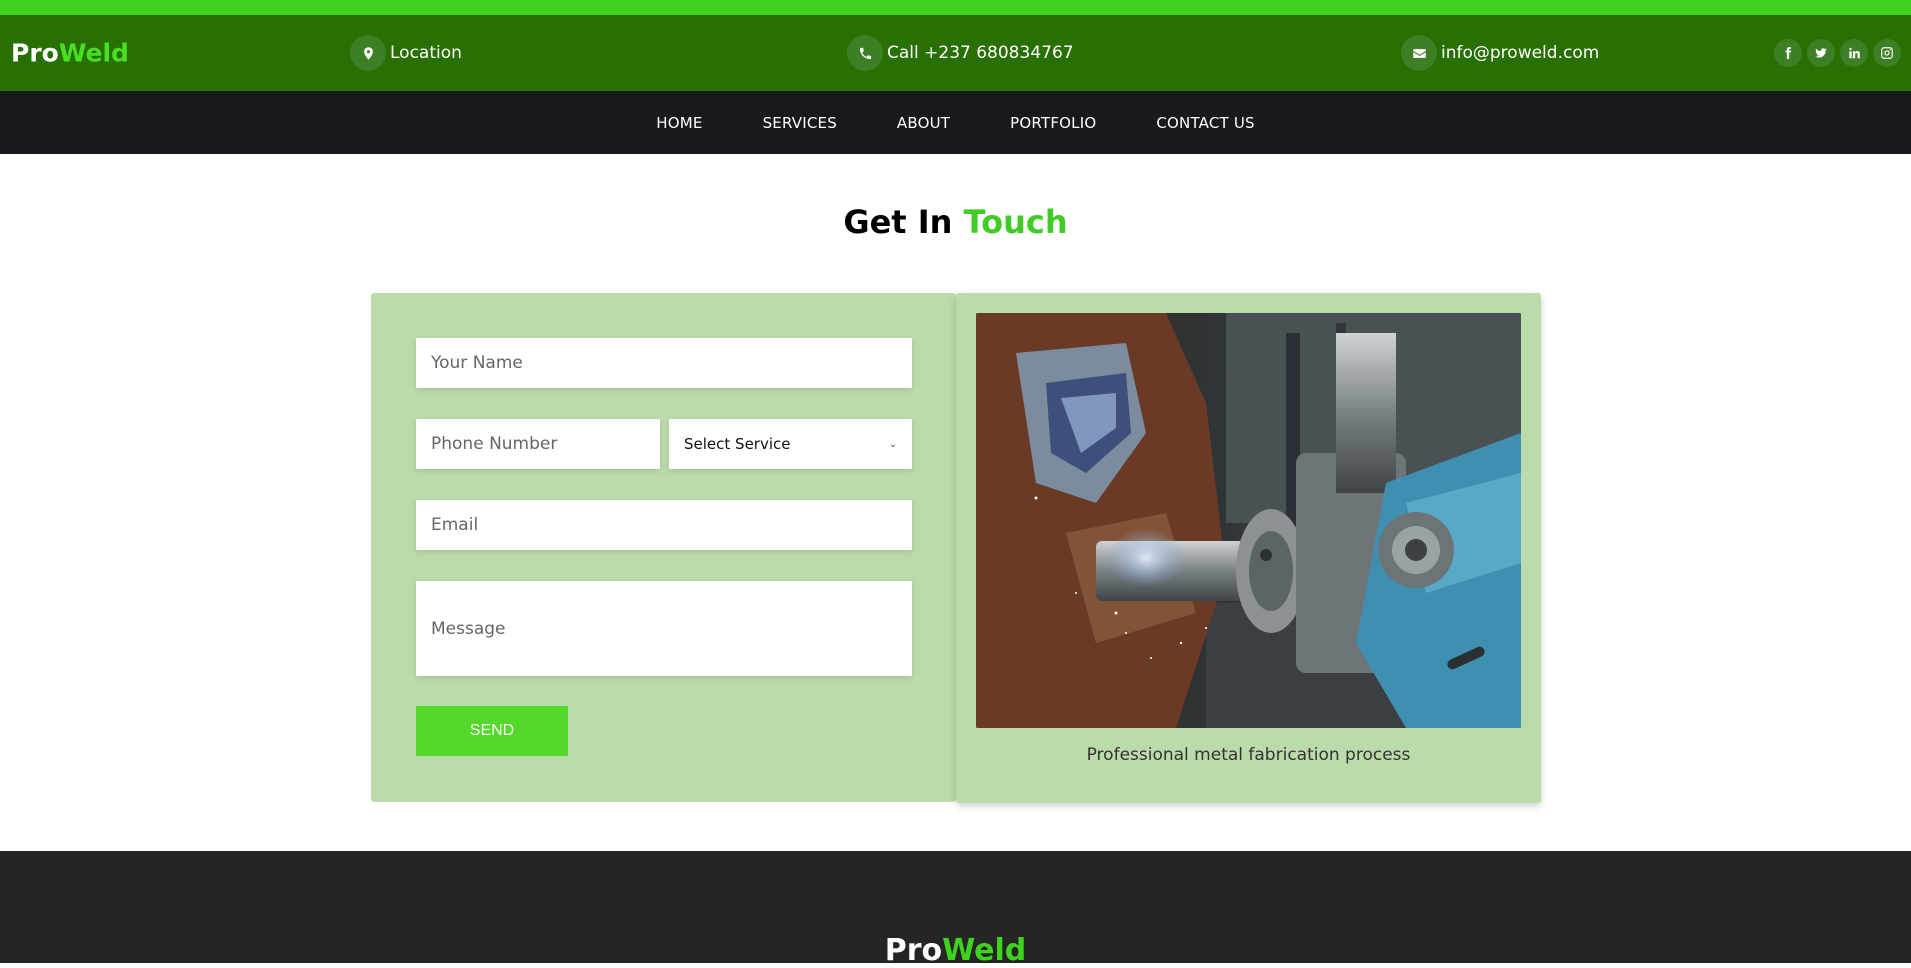 Image resolution: width=1911 pixels, height=968 pixels. I want to click on name-input: Your Name, so click(664, 363).